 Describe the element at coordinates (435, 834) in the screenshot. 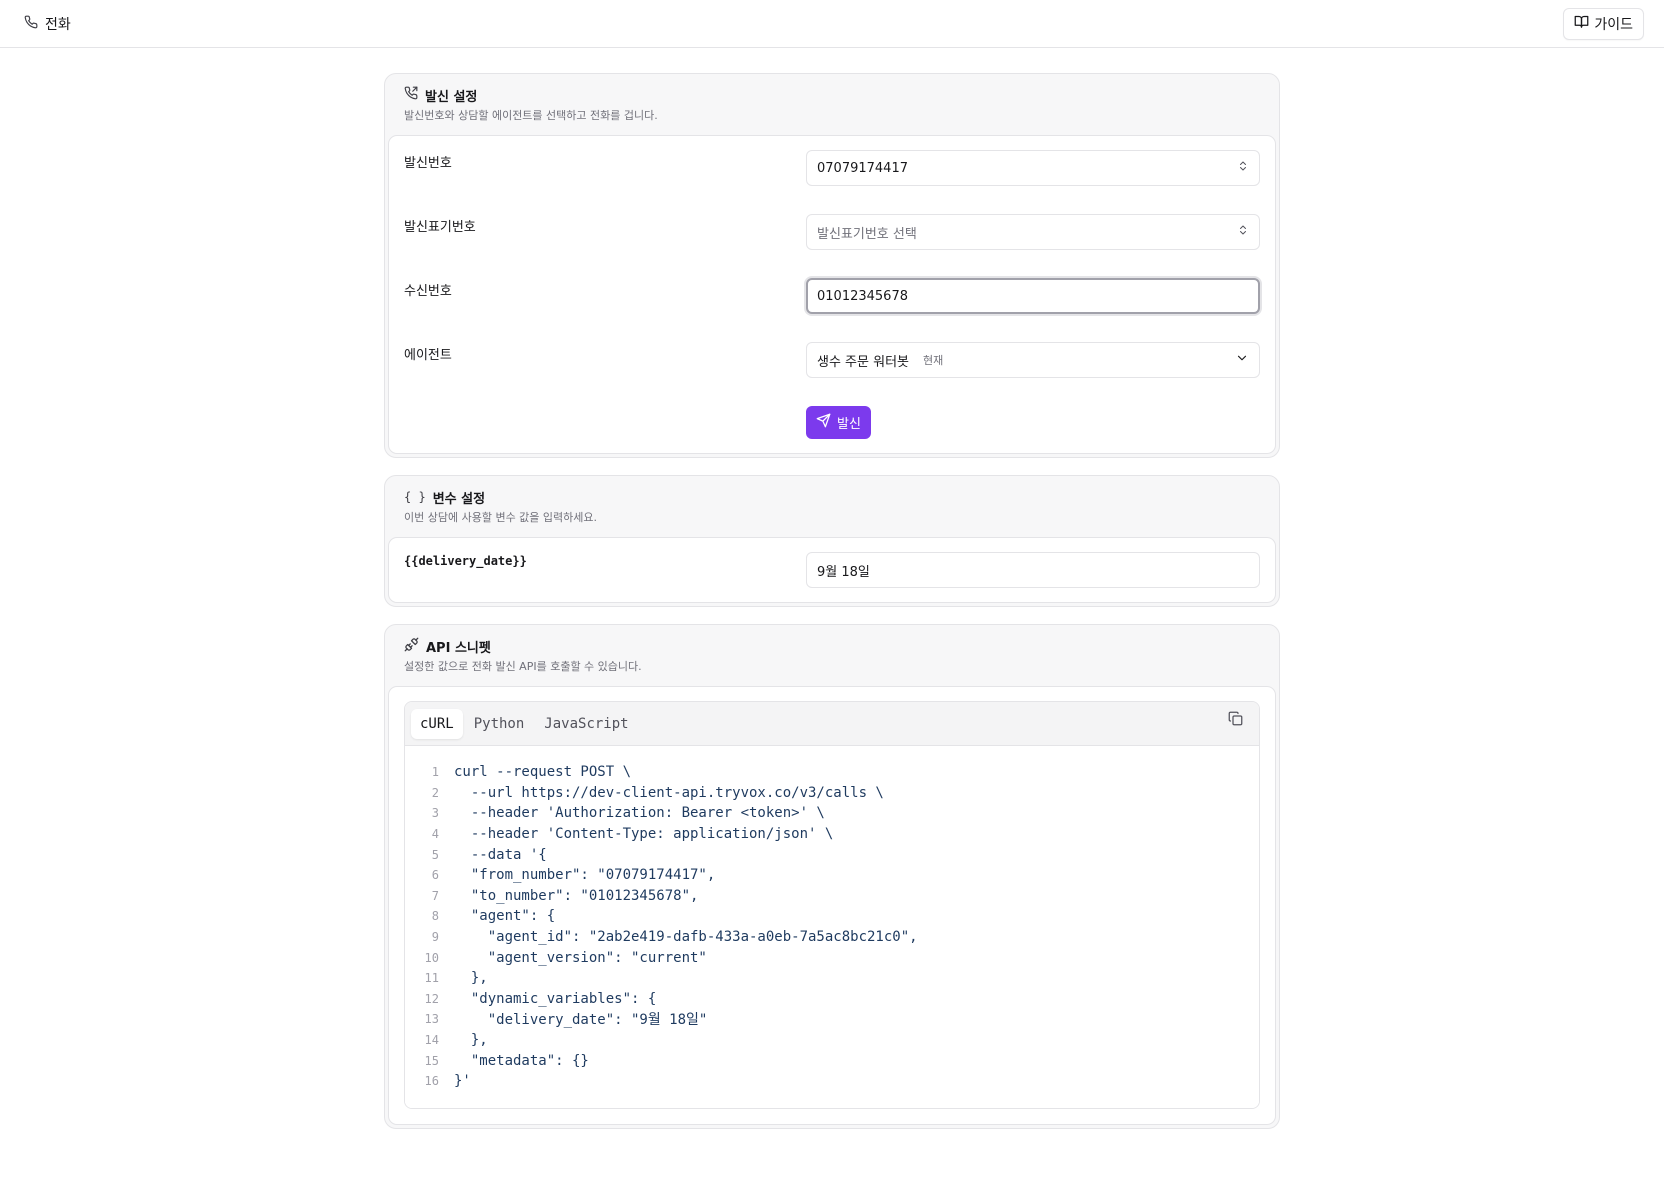

I see `line-number: 4` at that location.